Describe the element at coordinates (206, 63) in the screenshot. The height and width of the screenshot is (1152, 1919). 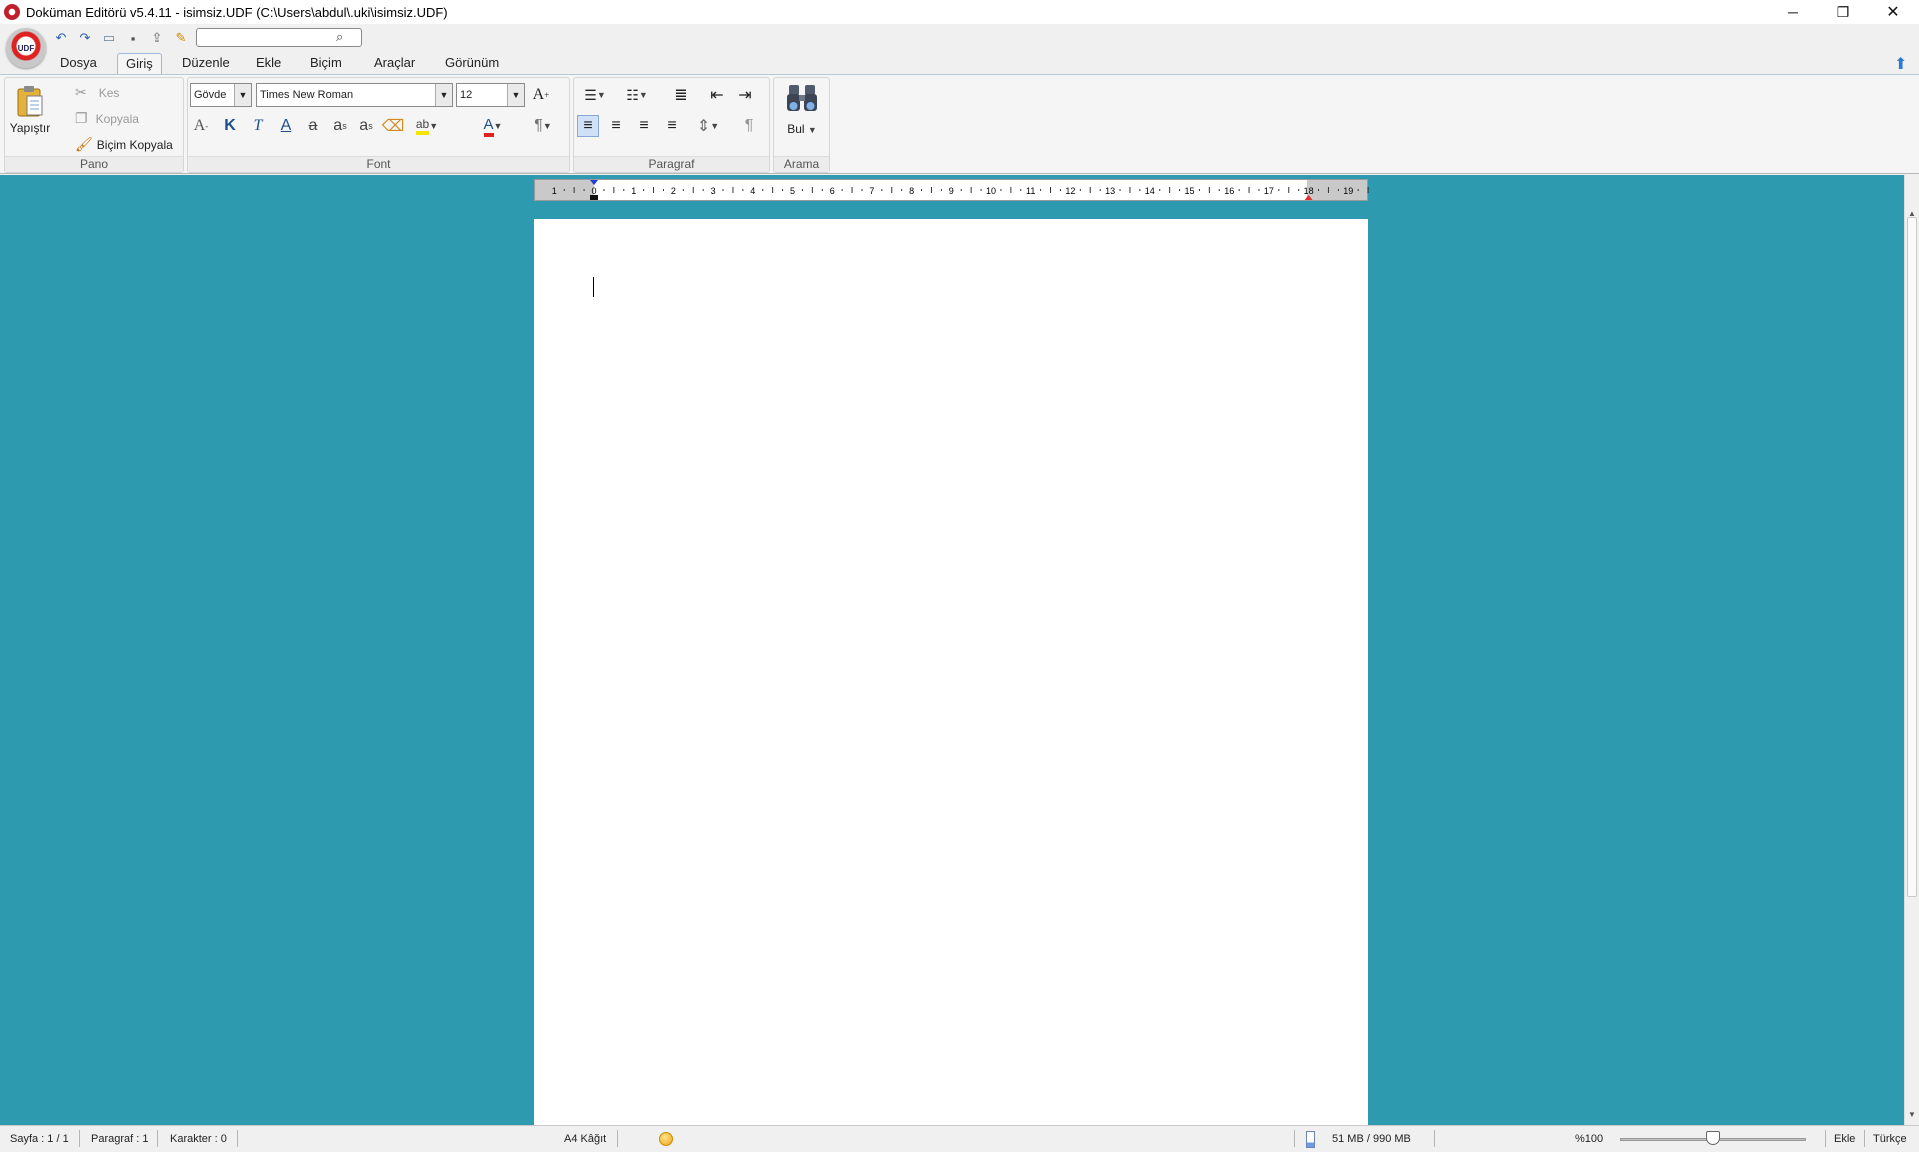
I see `tab-duzenle: Düzenle` at that location.